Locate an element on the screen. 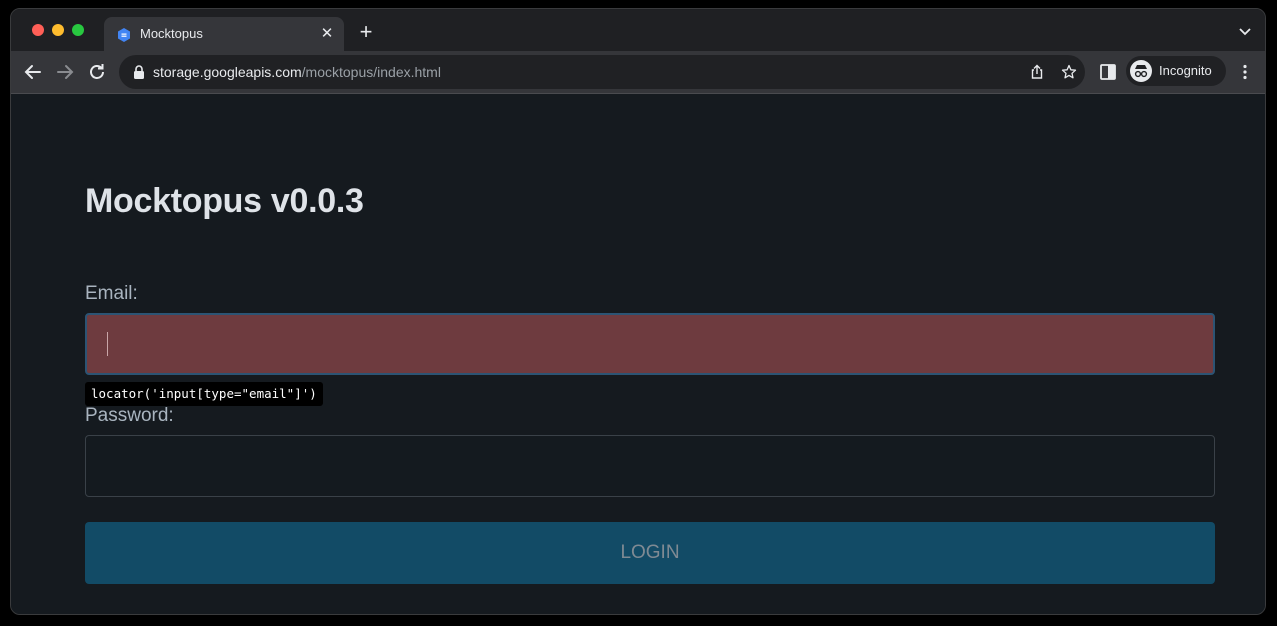 The width and height of the screenshot is (1277, 626). incognito-profile-button: Incognito is located at coordinates (1176, 71).